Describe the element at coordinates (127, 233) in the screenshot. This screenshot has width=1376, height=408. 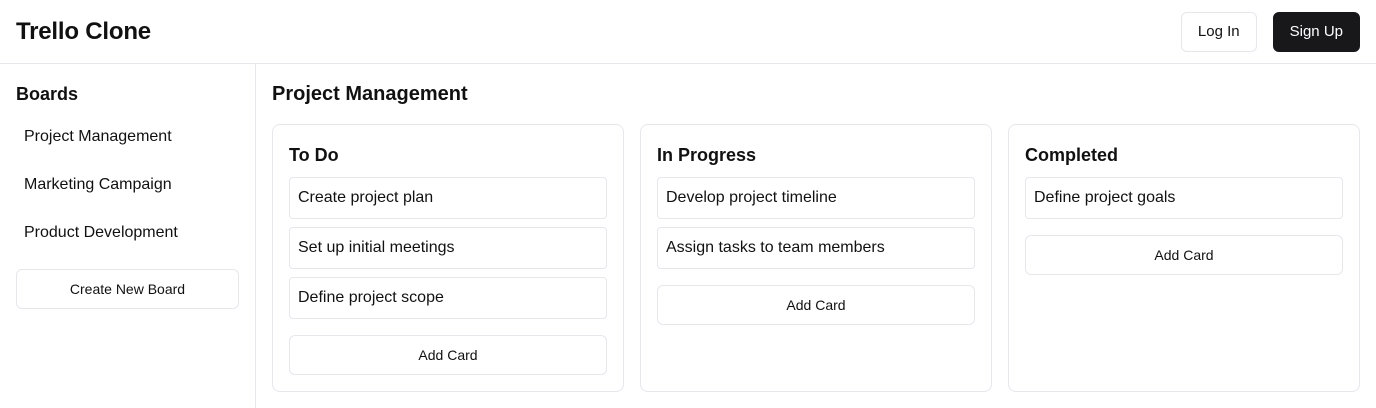
I see `sidebar-item-product-development: Product Development` at that location.